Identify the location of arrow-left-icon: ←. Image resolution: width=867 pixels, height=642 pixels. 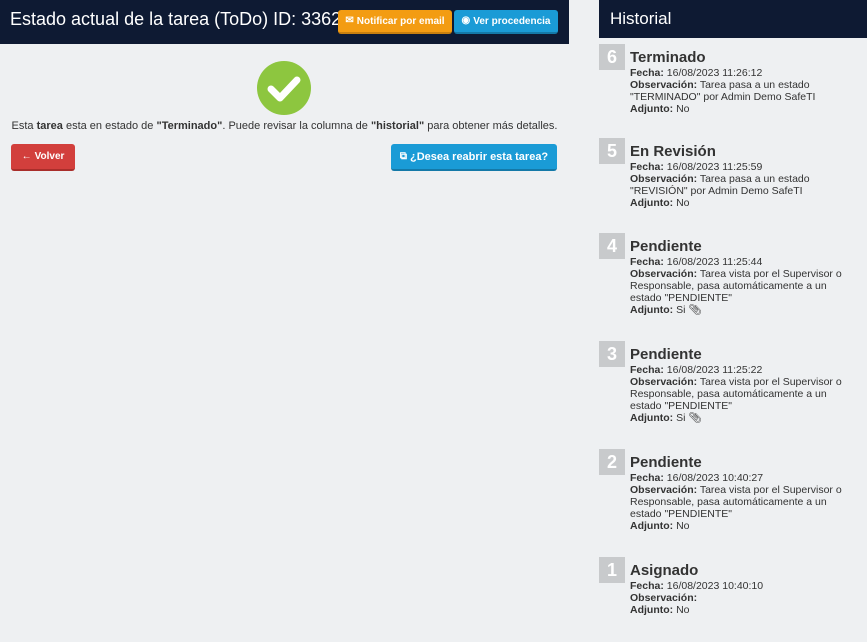
(26, 156).